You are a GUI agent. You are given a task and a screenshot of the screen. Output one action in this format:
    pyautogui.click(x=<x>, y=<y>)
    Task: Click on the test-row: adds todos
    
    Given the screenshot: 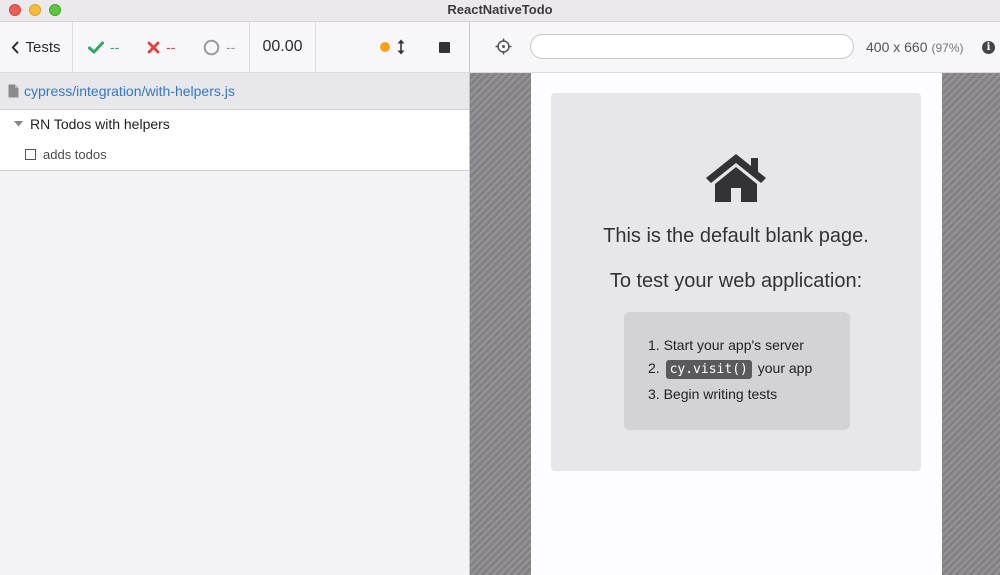 What is the action you would take?
    pyautogui.click(x=234, y=154)
    